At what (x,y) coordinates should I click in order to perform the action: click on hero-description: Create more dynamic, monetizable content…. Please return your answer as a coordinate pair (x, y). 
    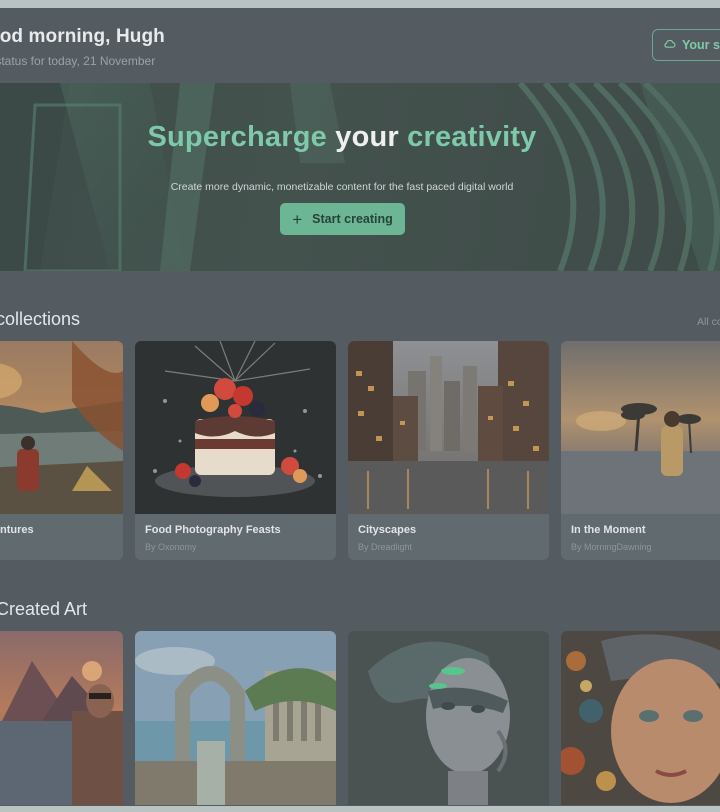
    Looking at the image, I should click on (342, 187).